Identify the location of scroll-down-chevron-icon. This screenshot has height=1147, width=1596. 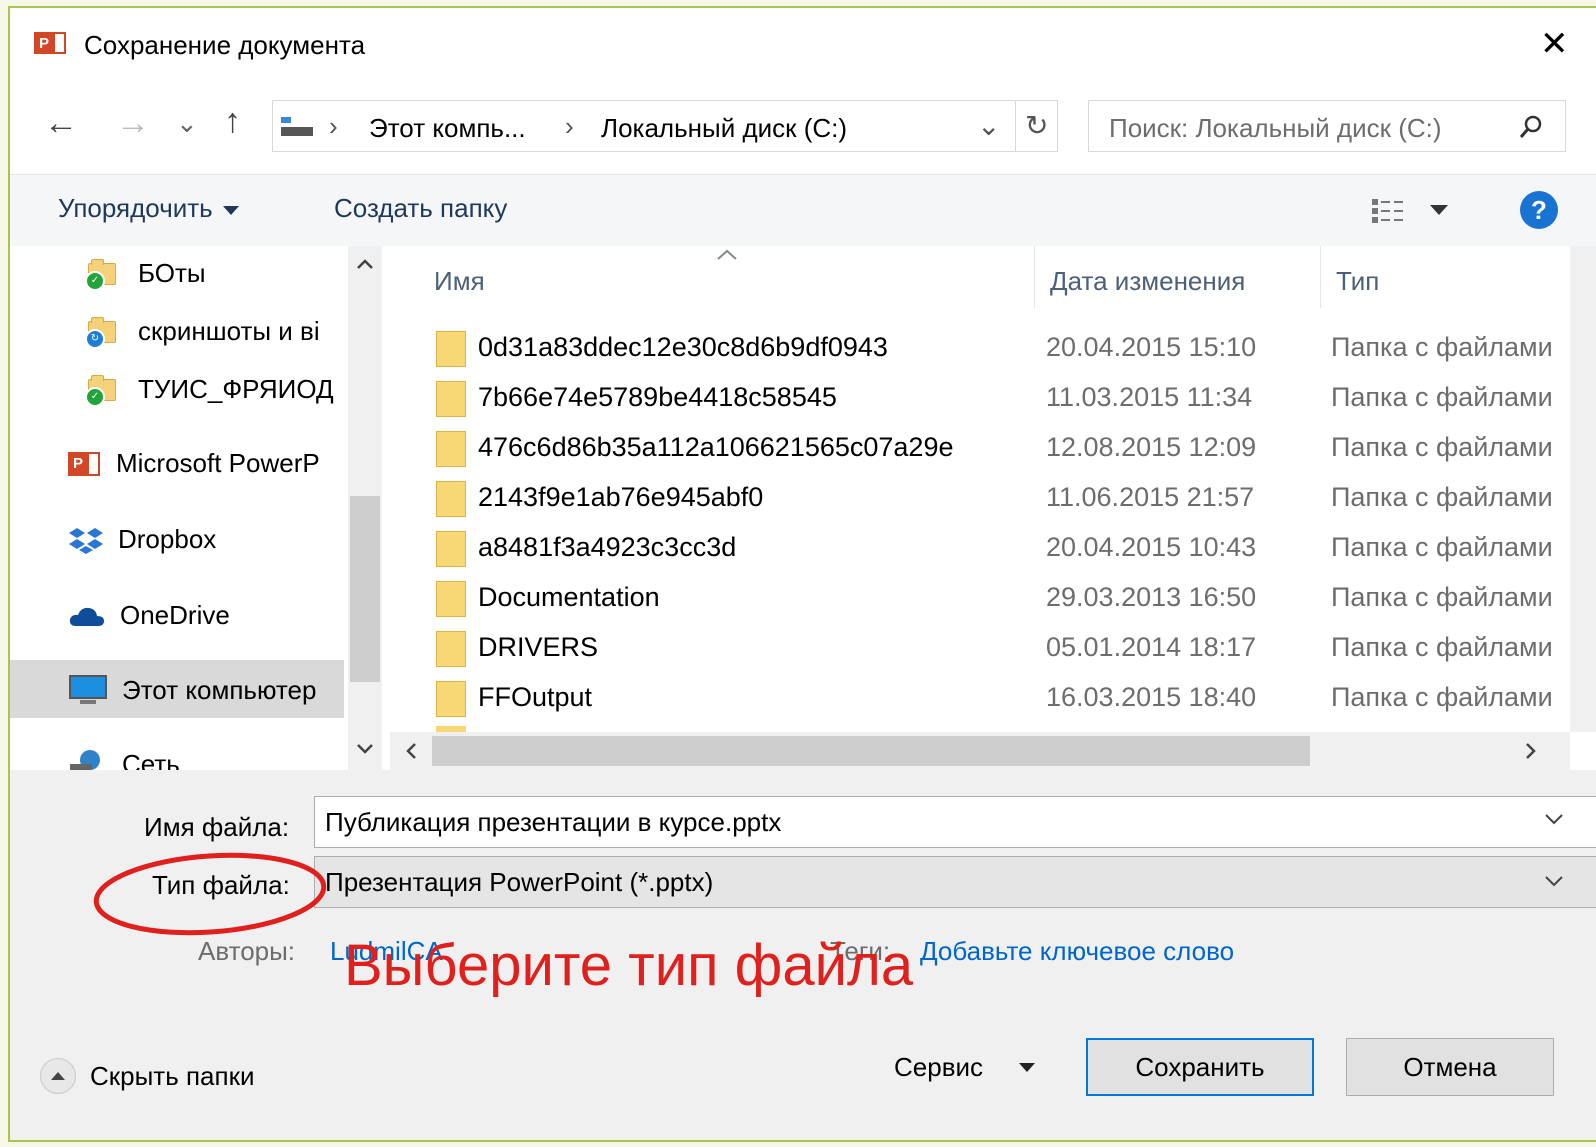
(365, 751).